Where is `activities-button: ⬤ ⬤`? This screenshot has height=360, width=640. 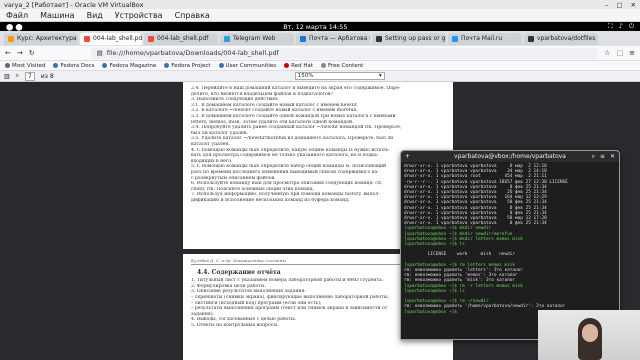 activities-button: ⬤ ⬤ is located at coordinates (14, 27).